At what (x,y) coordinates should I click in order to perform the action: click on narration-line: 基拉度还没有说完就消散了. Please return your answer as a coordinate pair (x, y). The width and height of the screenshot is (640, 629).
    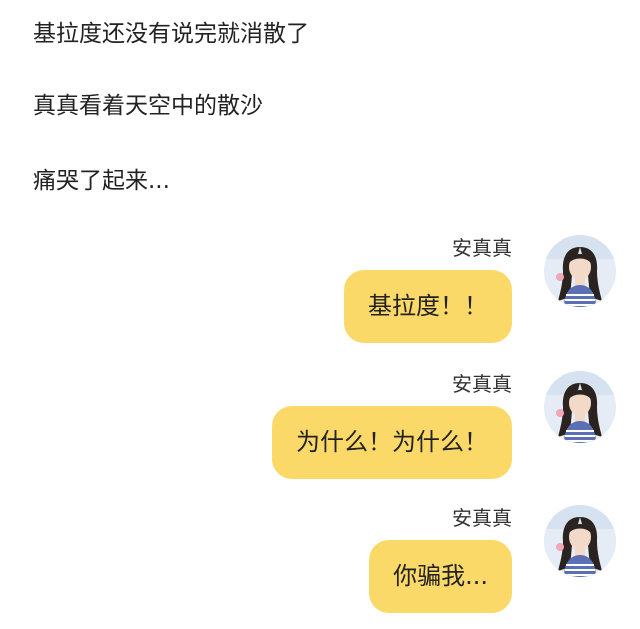
    Looking at the image, I should click on (171, 34).